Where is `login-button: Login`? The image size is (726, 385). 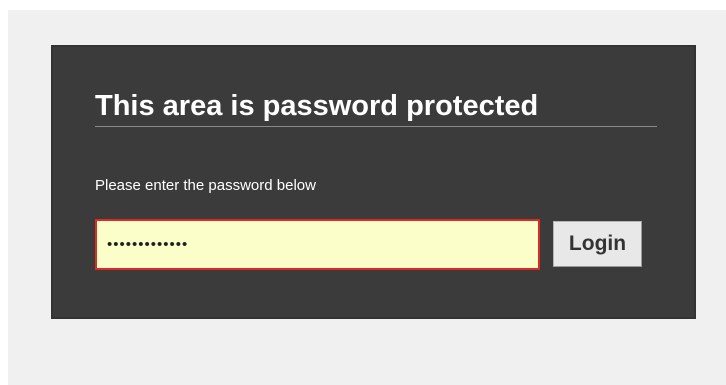 login-button: Login is located at coordinates (597, 244).